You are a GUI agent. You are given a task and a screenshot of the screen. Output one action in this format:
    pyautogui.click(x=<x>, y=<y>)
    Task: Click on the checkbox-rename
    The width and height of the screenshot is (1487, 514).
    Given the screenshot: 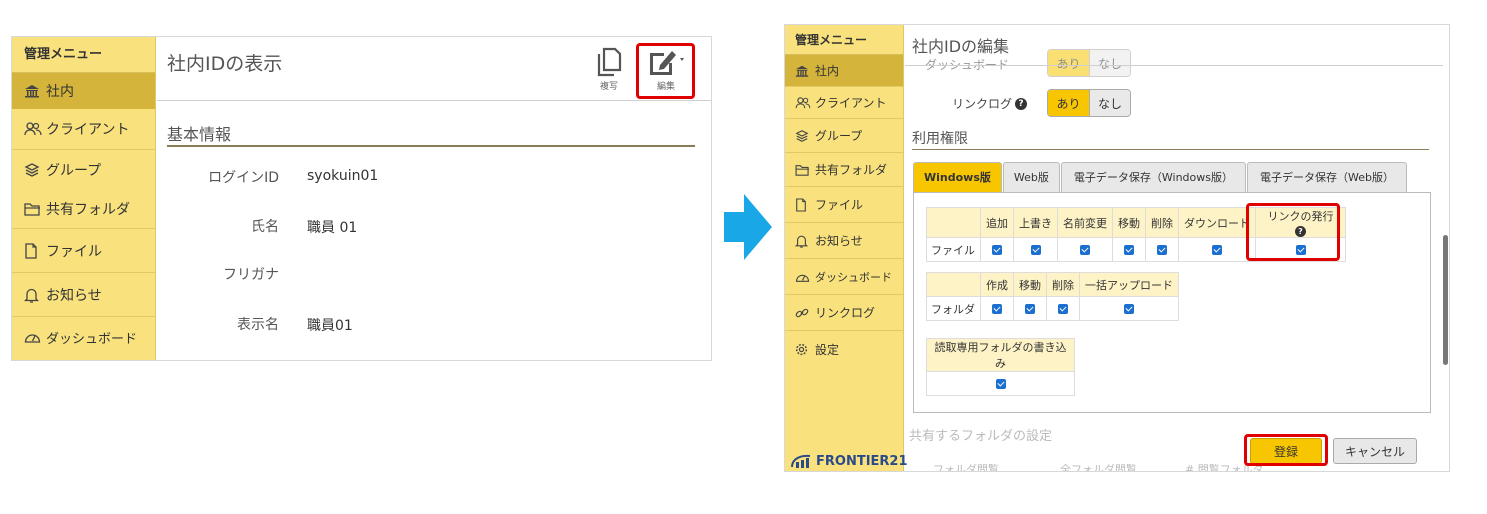 What is the action you would take?
    pyautogui.click(x=1085, y=250)
    